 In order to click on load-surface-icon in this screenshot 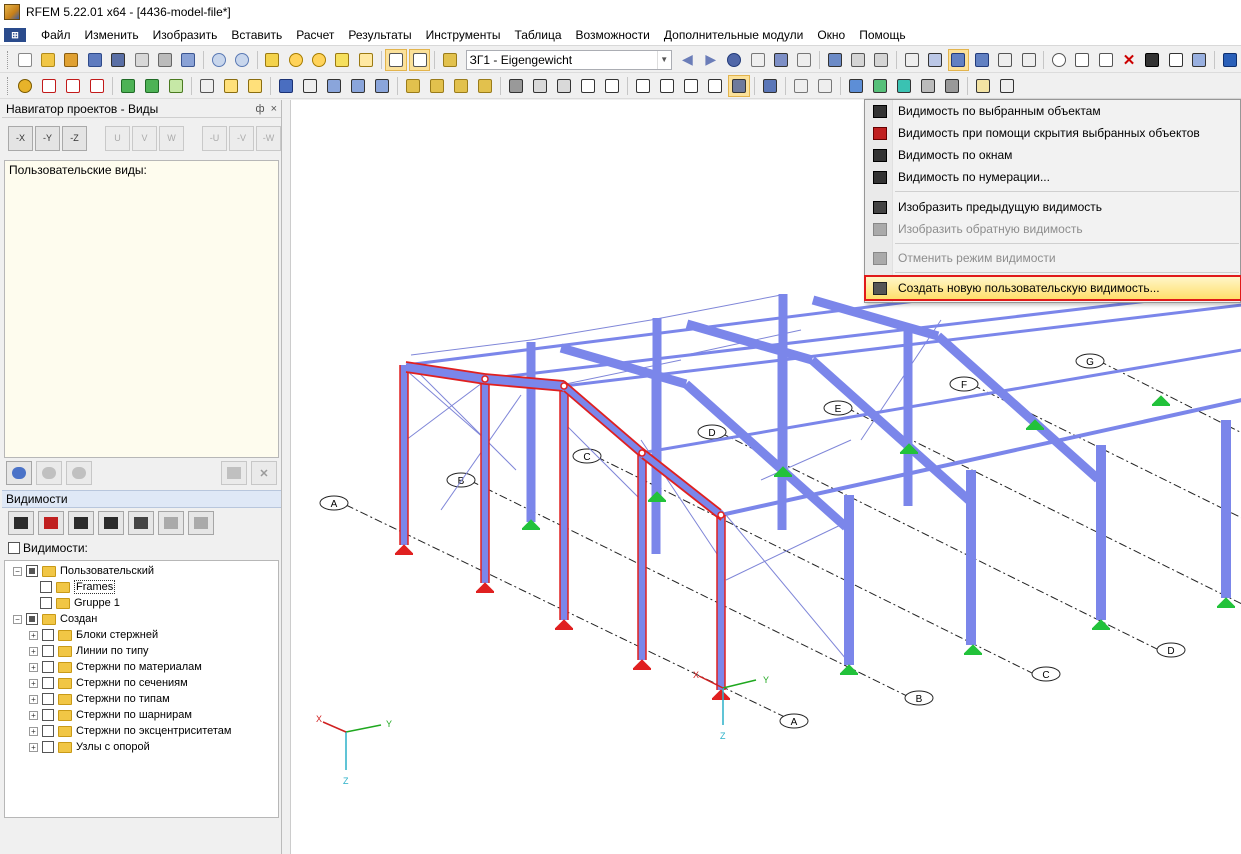, I will do `click(358, 86)`.